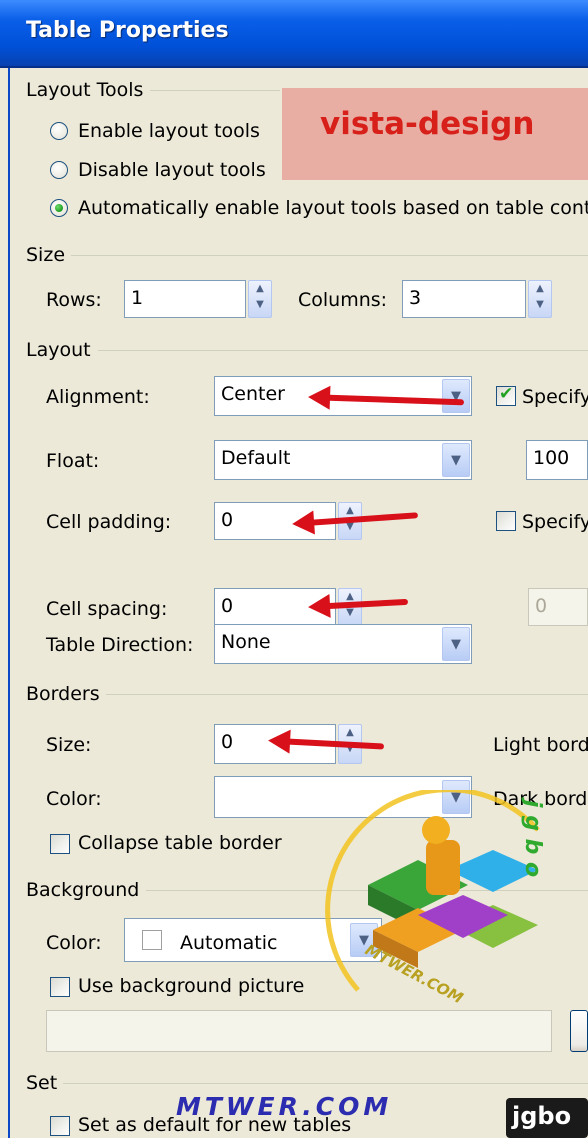 This screenshot has width=588, height=1138. Describe the element at coordinates (152, 940) in the screenshot. I see `color-swatch` at that location.